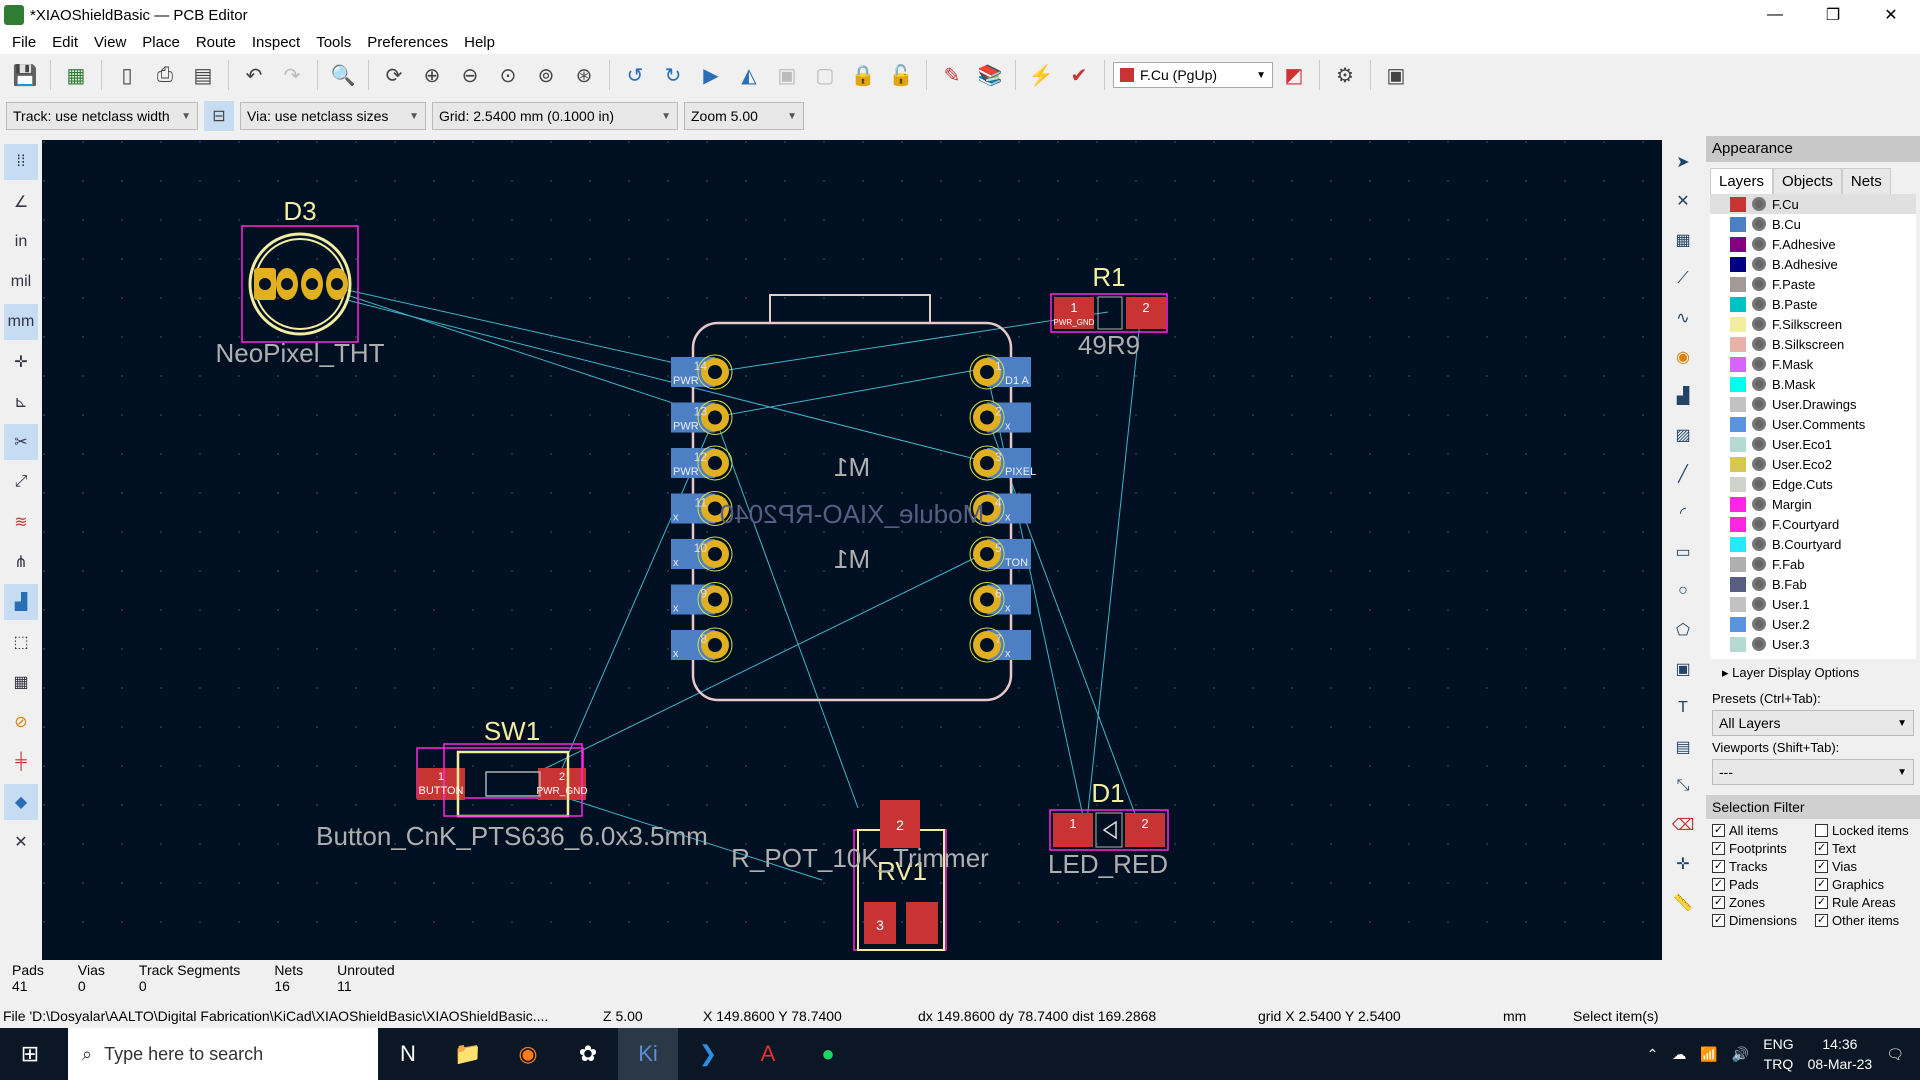 This screenshot has width=1920, height=1080. Describe the element at coordinates (76, 75) in the screenshot. I see `board-setup-icon: ▦` at that location.